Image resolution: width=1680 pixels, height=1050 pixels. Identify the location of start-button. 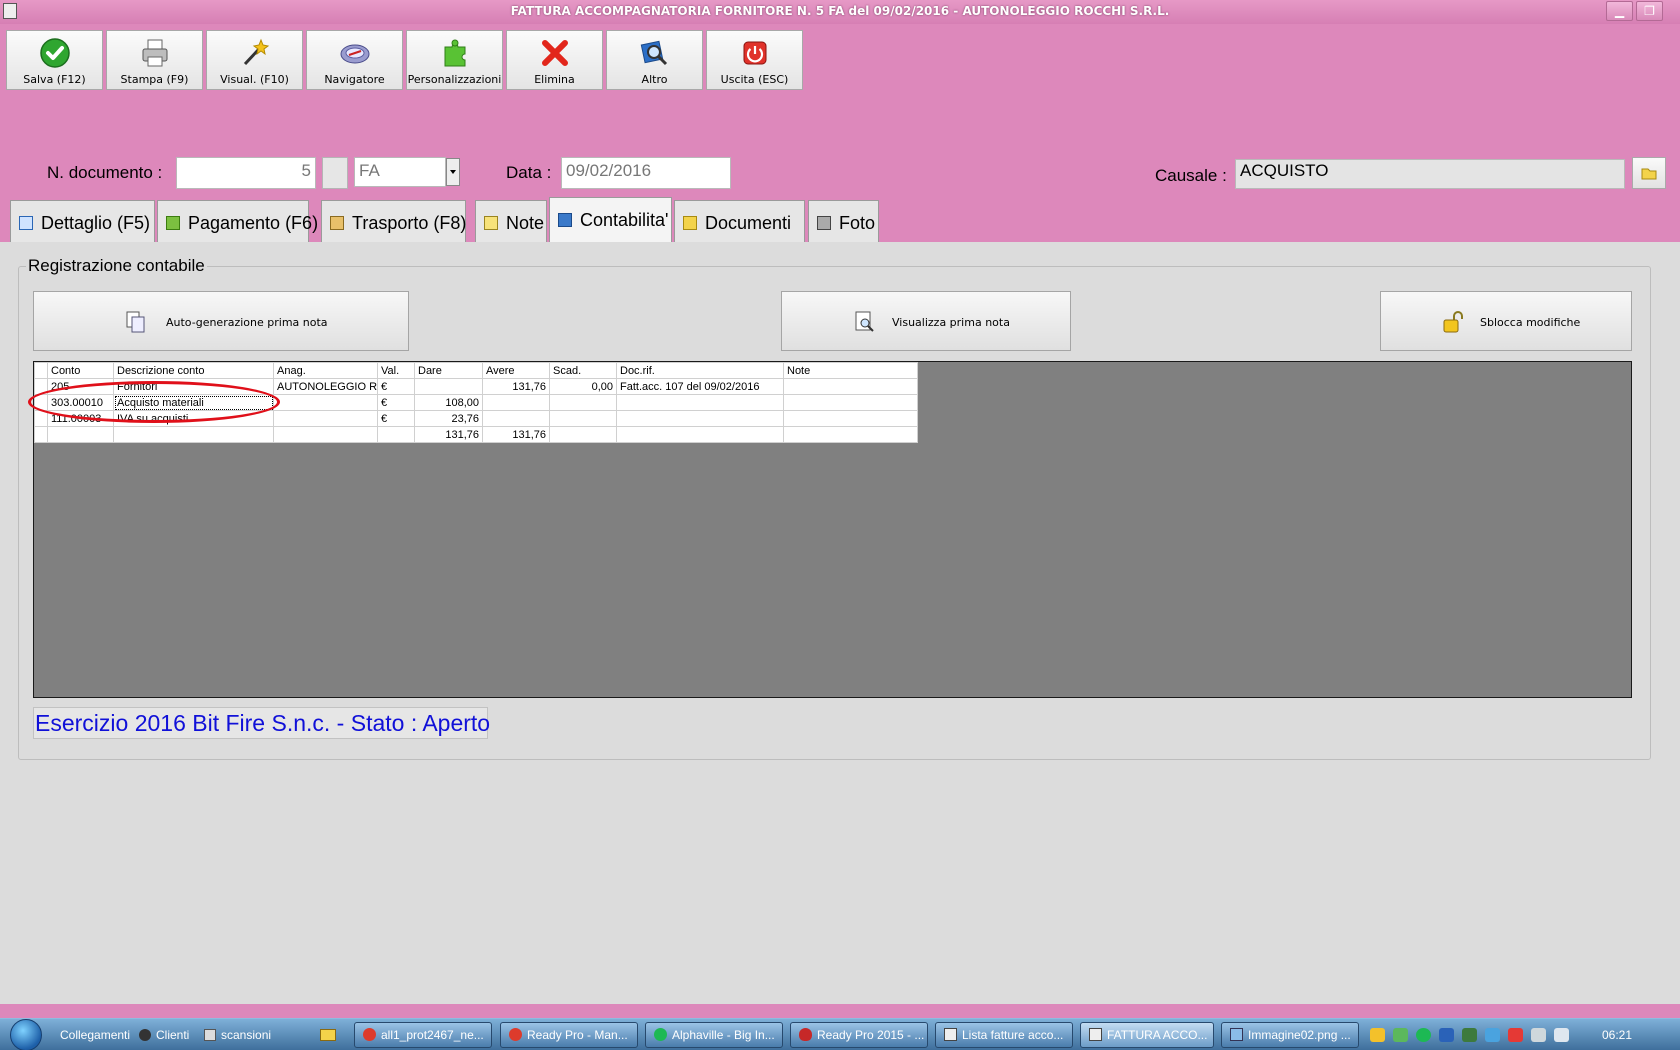
(26, 1034).